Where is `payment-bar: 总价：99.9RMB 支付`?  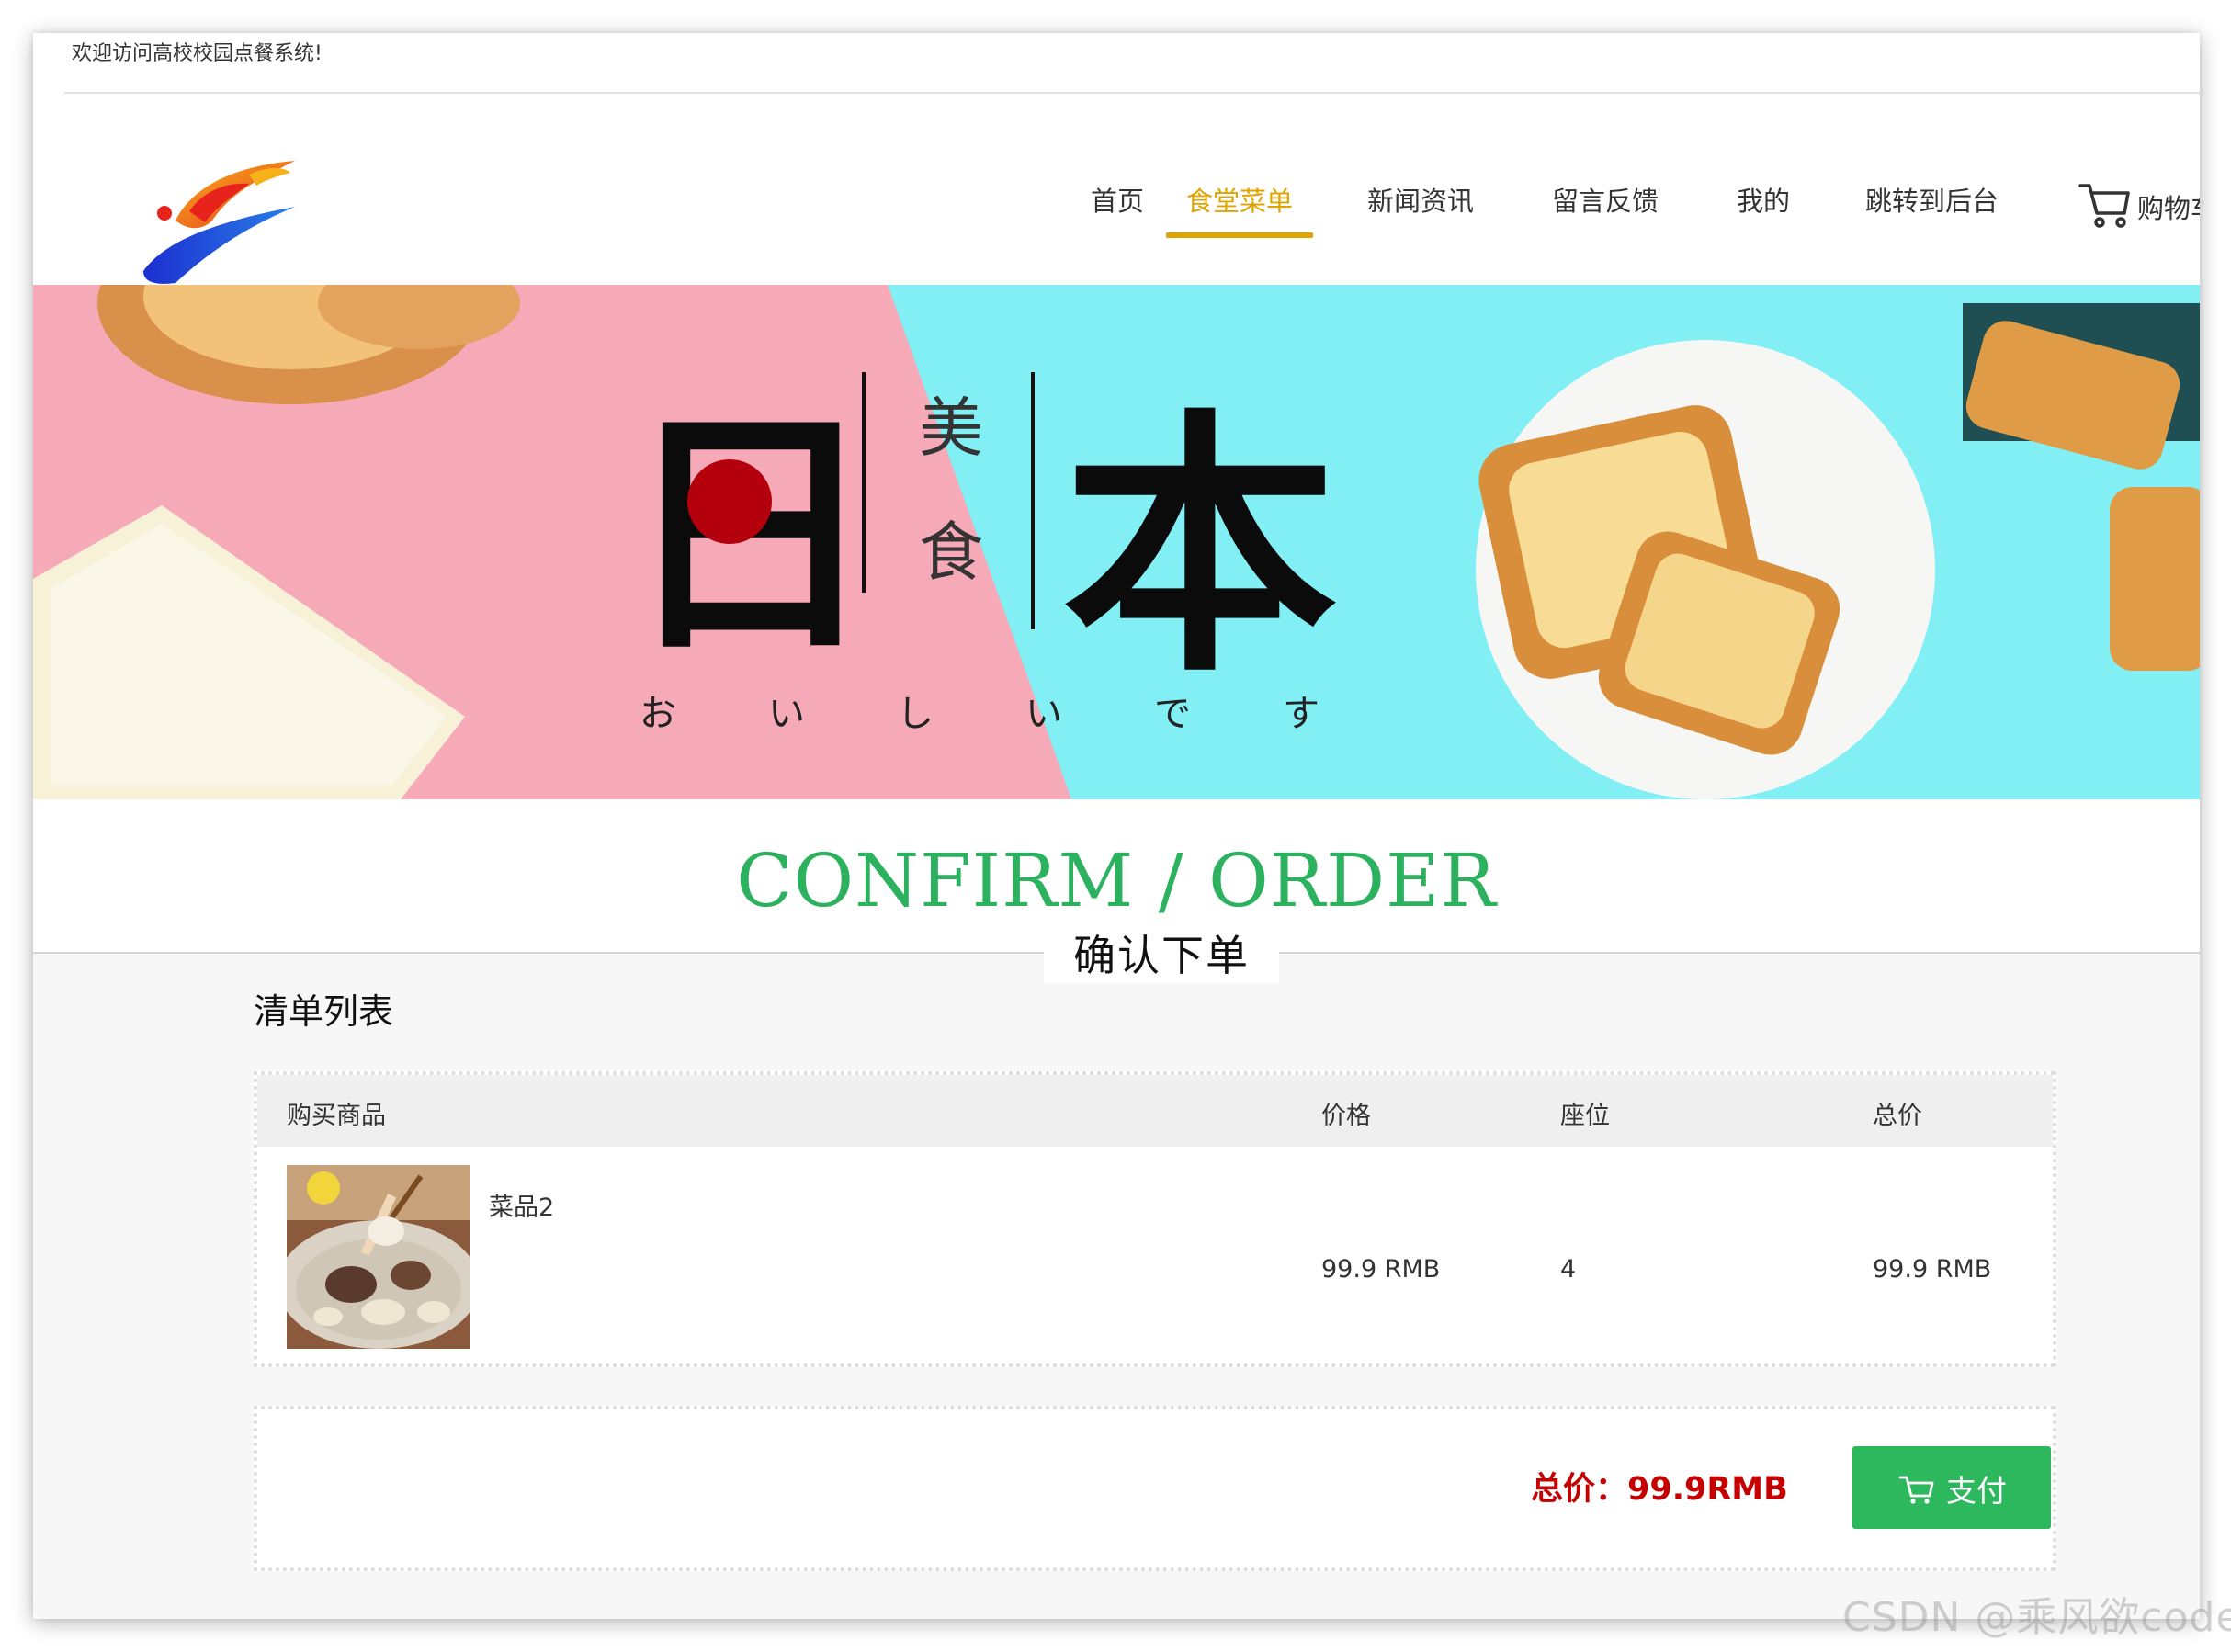 payment-bar: 总价：99.9RMB 支付 is located at coordinates (1155, 1488).